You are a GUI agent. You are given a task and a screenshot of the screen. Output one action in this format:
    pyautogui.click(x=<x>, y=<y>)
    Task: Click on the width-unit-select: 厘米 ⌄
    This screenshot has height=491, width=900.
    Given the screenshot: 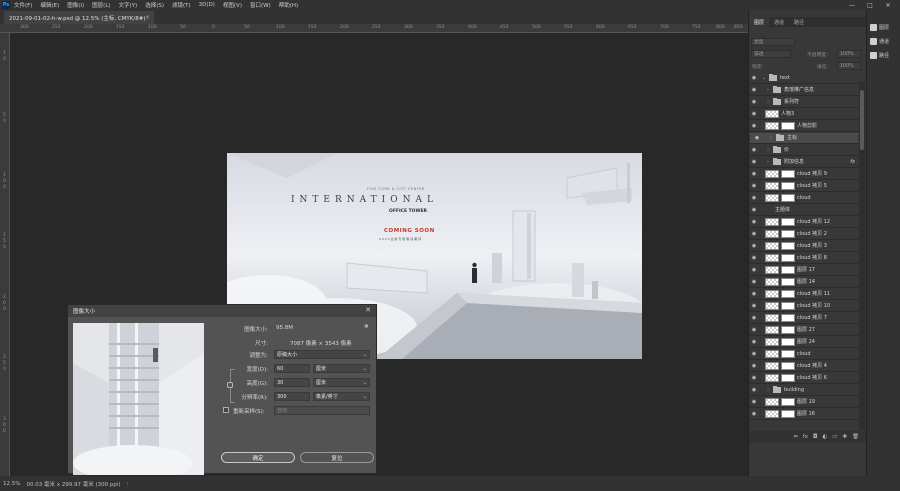 What is the action you would take?
    pyautogui.click(x=341, y=368)
    